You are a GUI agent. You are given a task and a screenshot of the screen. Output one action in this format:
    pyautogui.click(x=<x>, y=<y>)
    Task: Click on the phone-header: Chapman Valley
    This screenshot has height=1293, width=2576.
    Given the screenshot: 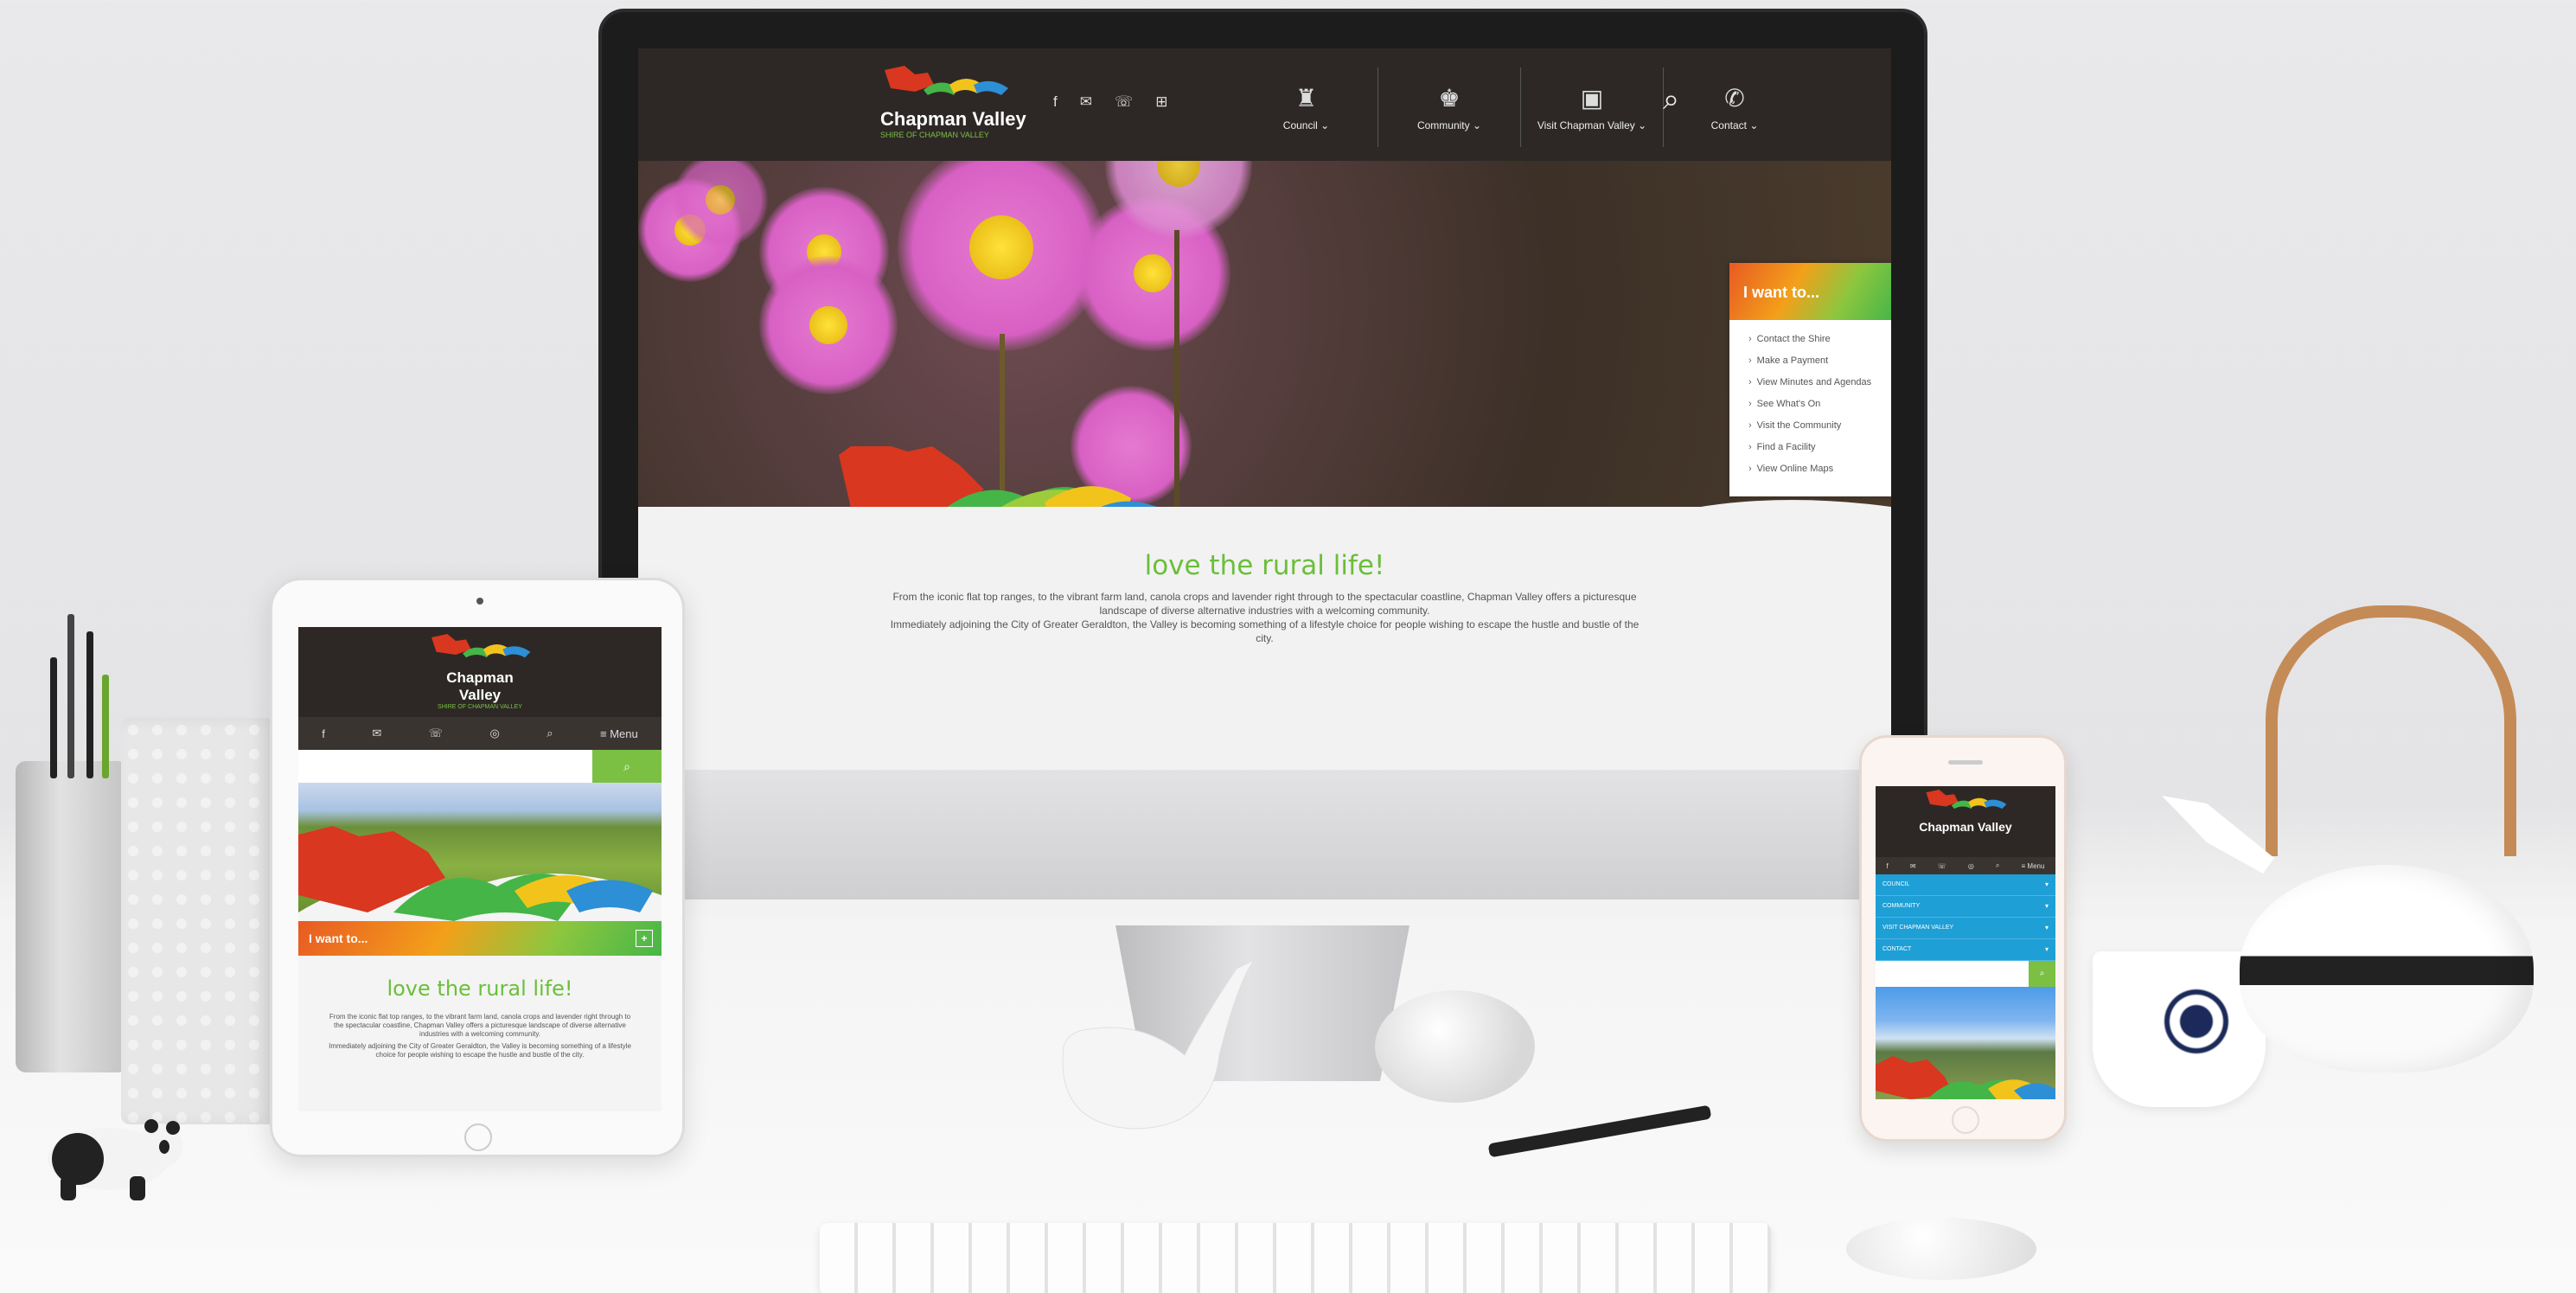 What is the action you would take?
    pyautogui.click(x=1966, y=821)
    